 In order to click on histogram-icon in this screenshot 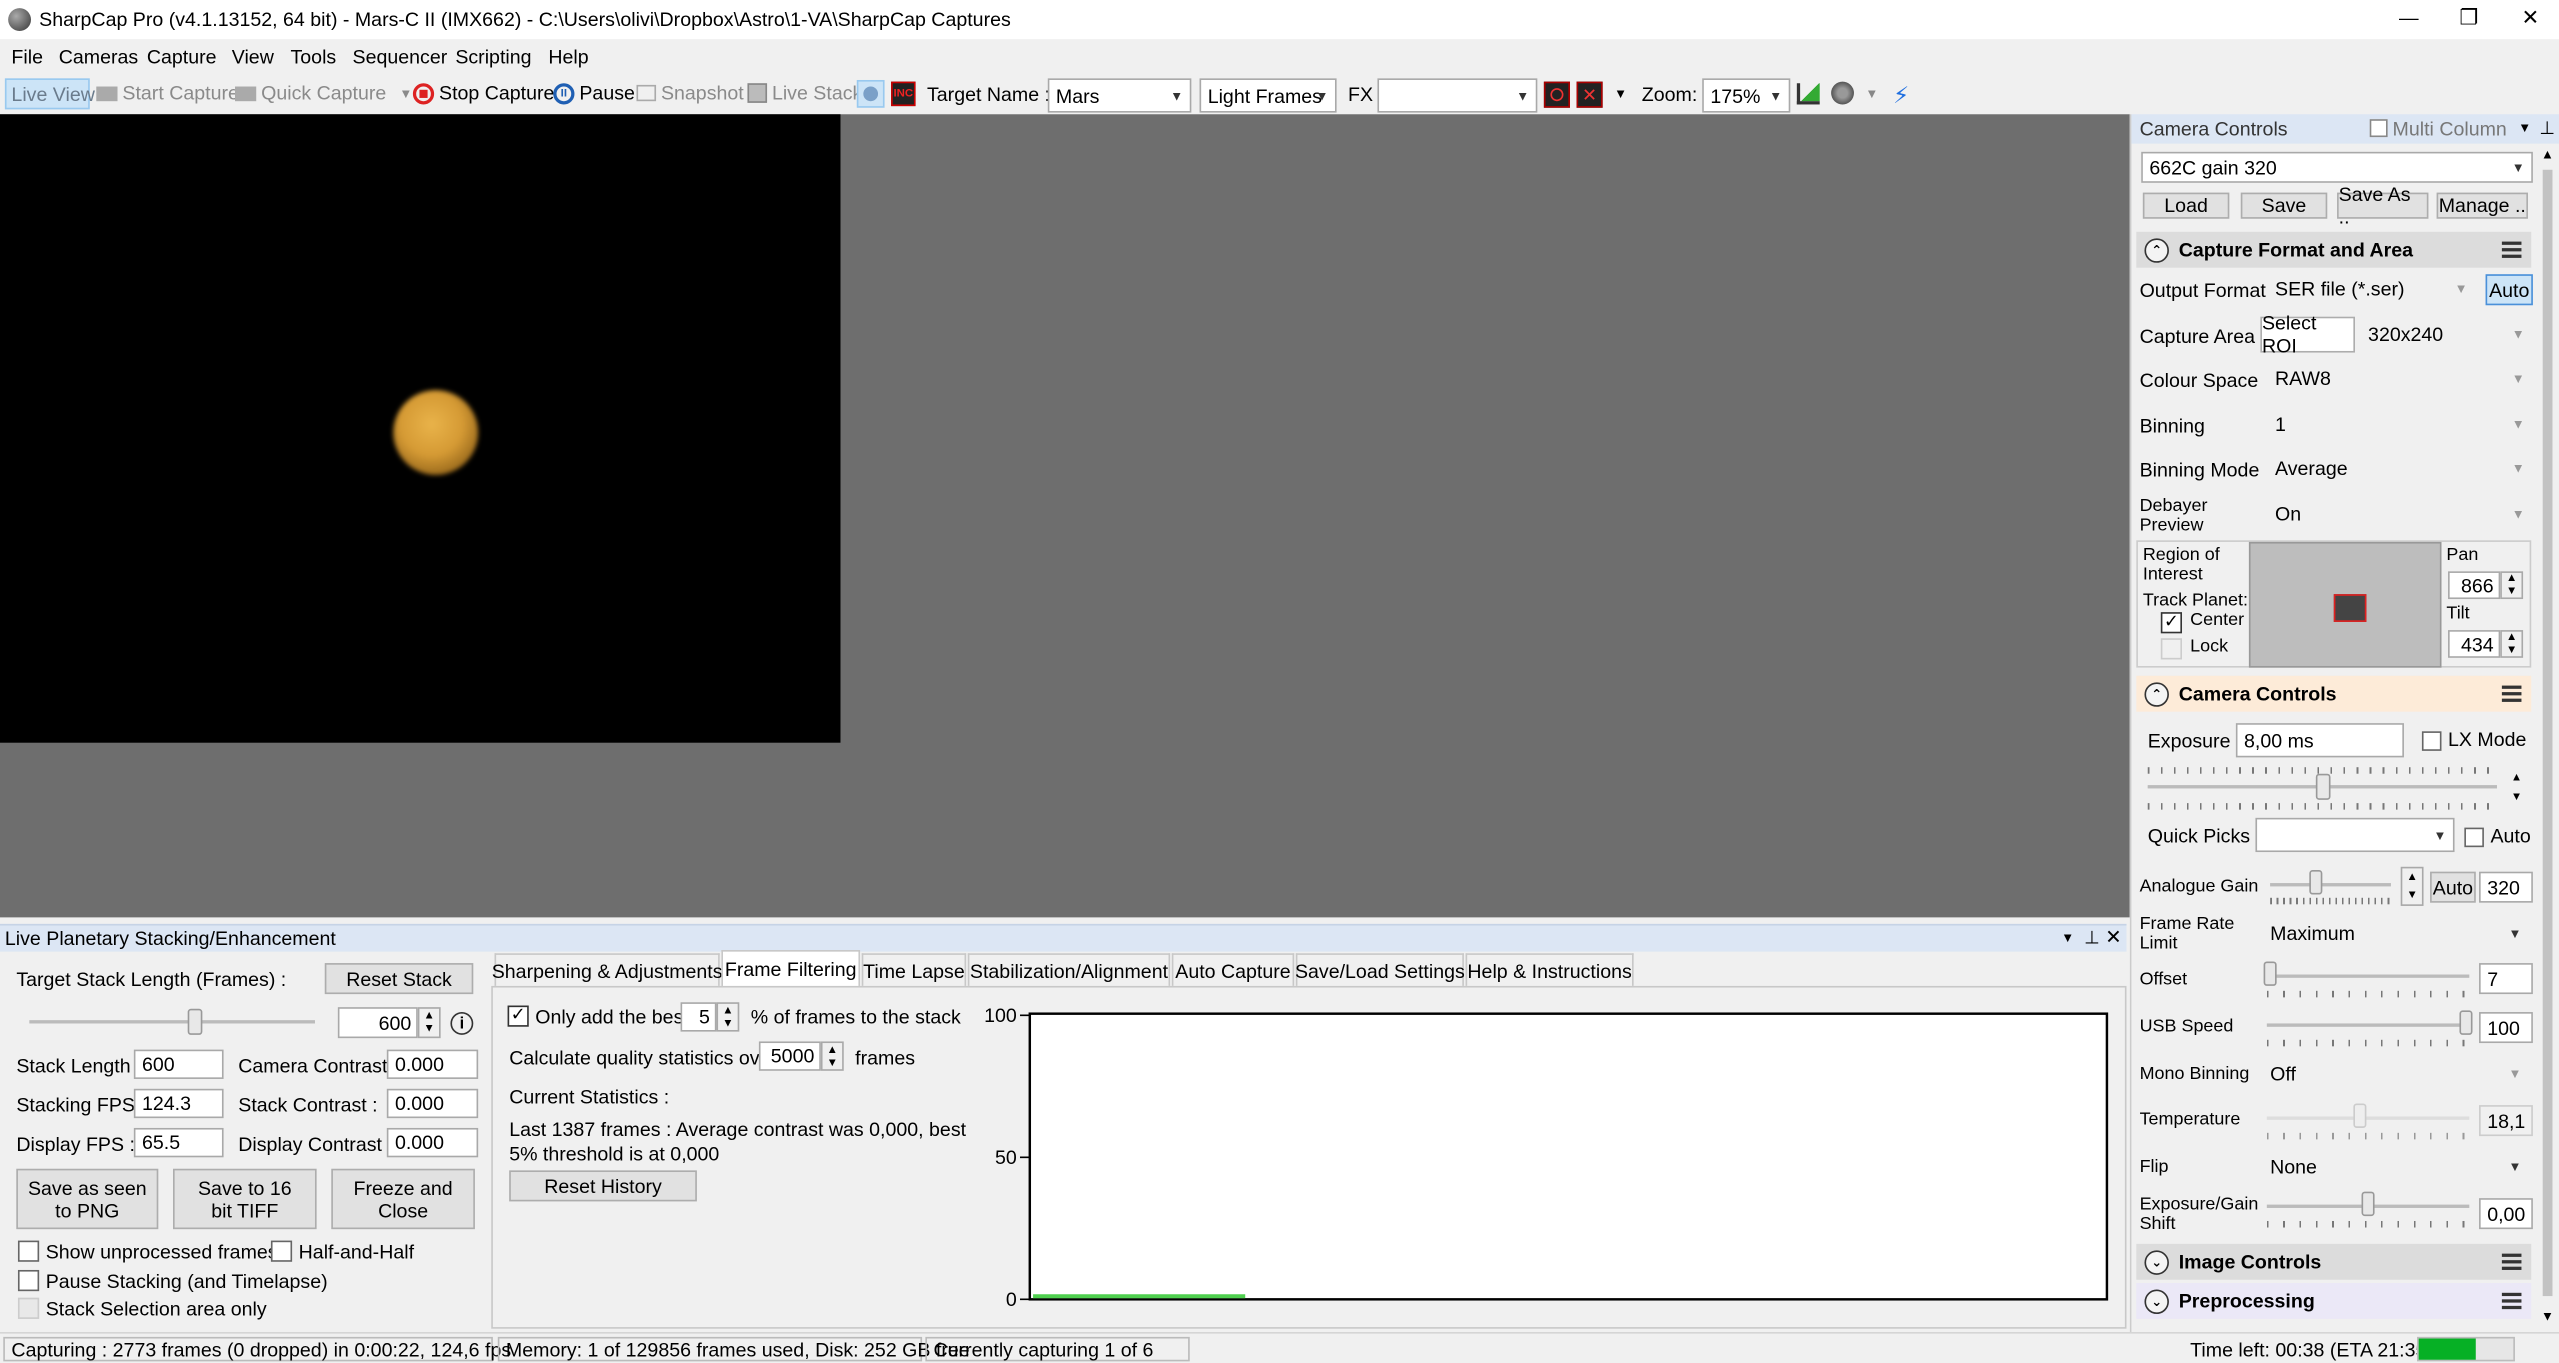, I will do `click(1808, 94)`.